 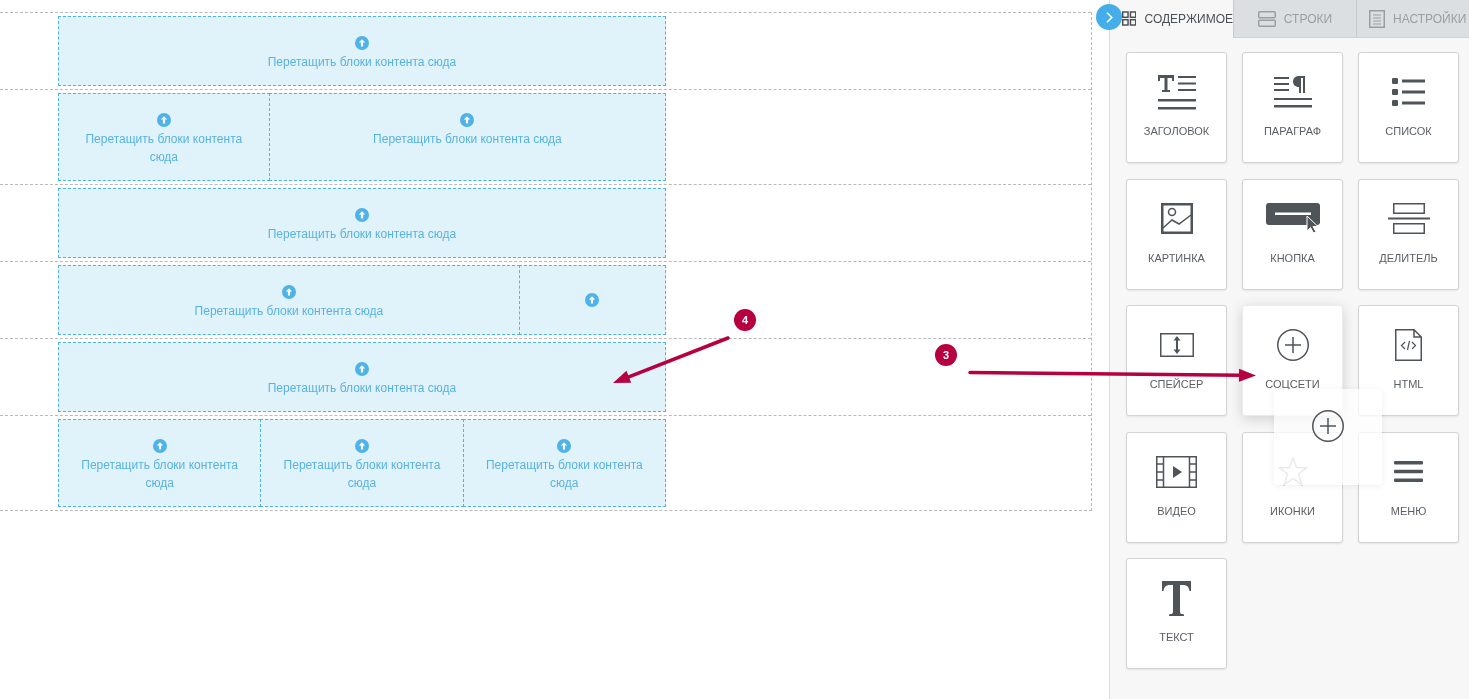 What do you see at coordinates (1408, 218) in the screenshot?
I see `divider-icon` at bounding box center [1408, 218].